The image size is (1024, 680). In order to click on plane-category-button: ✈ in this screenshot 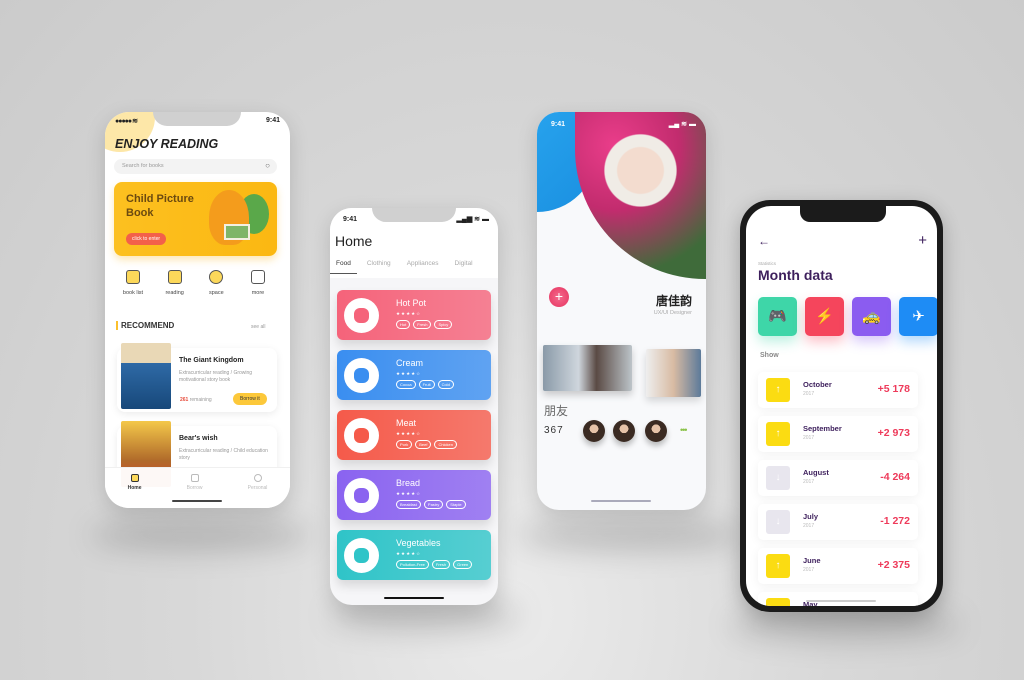, I will do `click(918, 316)`.